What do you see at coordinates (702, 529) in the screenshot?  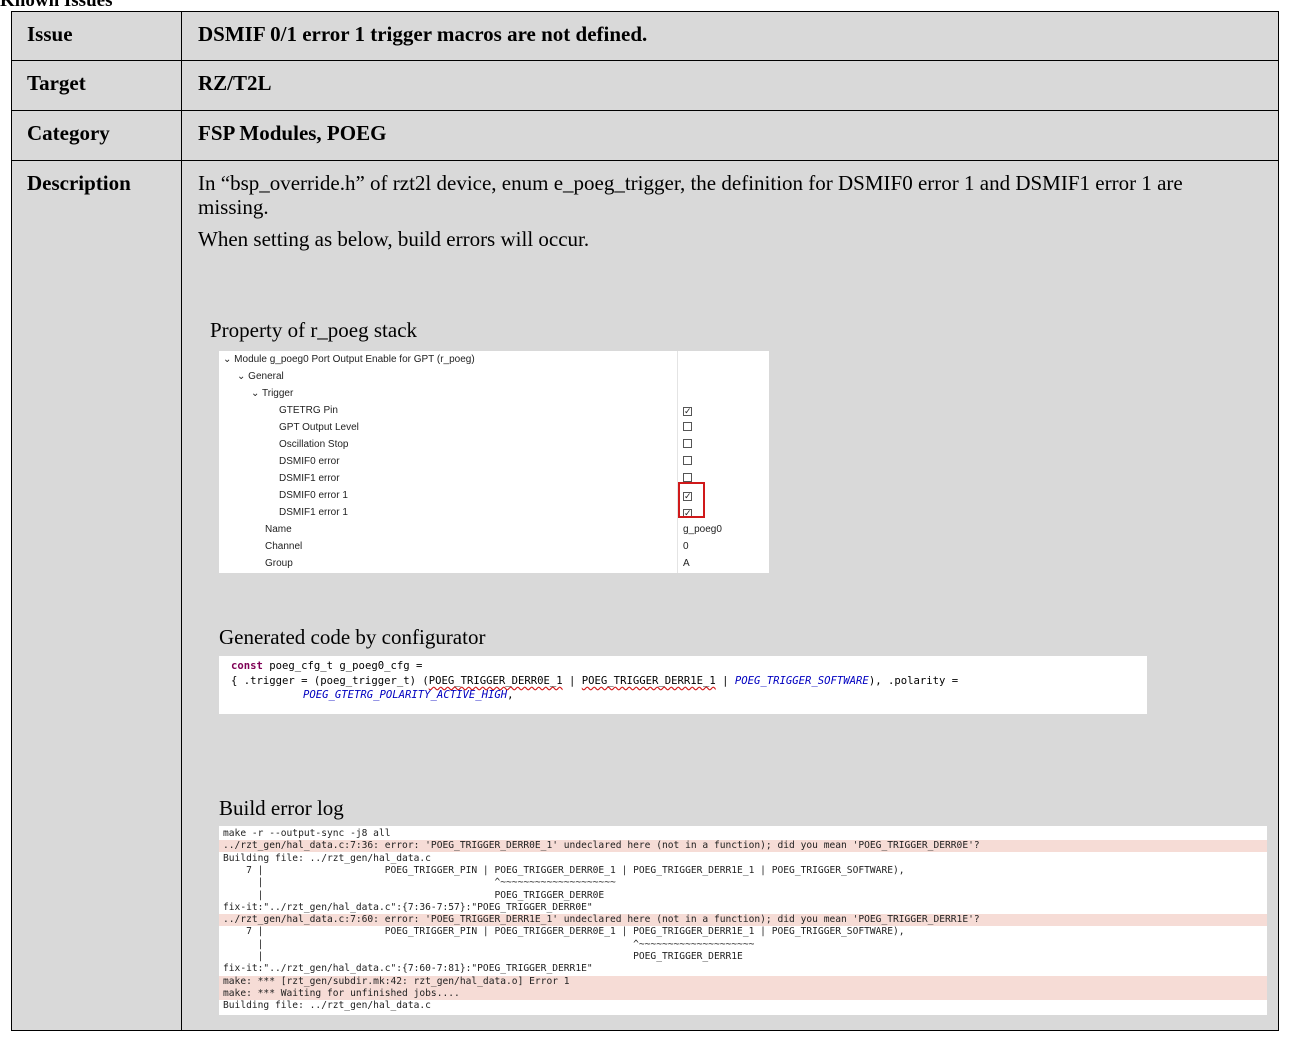 I see `name-value: g_poeg0` at bounding box center [702, 529].